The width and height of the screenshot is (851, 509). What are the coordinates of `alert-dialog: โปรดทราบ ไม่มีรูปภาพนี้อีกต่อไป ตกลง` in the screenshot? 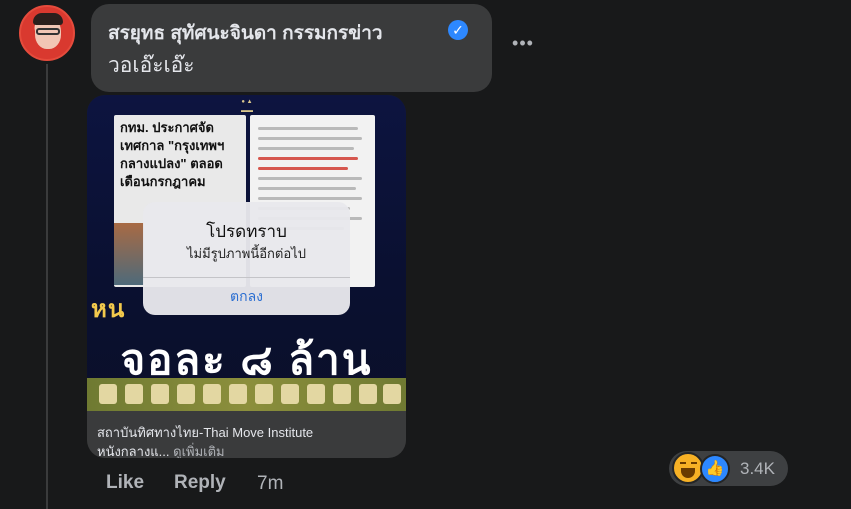 It's located at (246, 258).